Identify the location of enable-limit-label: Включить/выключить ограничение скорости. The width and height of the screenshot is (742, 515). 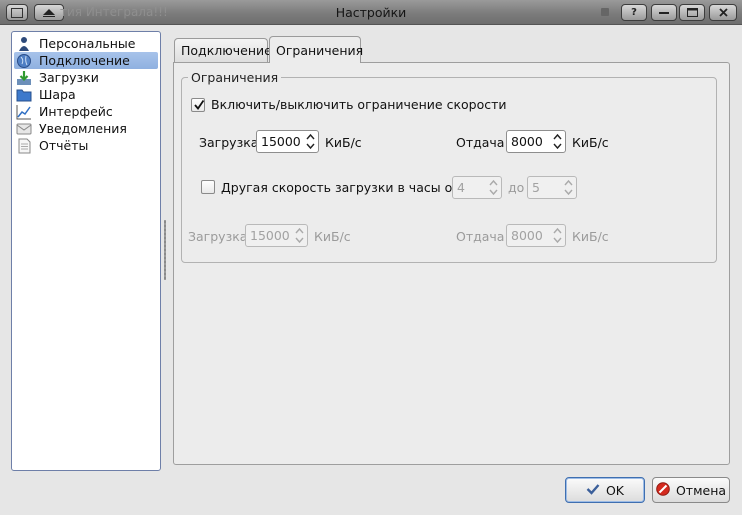
(359, 104).